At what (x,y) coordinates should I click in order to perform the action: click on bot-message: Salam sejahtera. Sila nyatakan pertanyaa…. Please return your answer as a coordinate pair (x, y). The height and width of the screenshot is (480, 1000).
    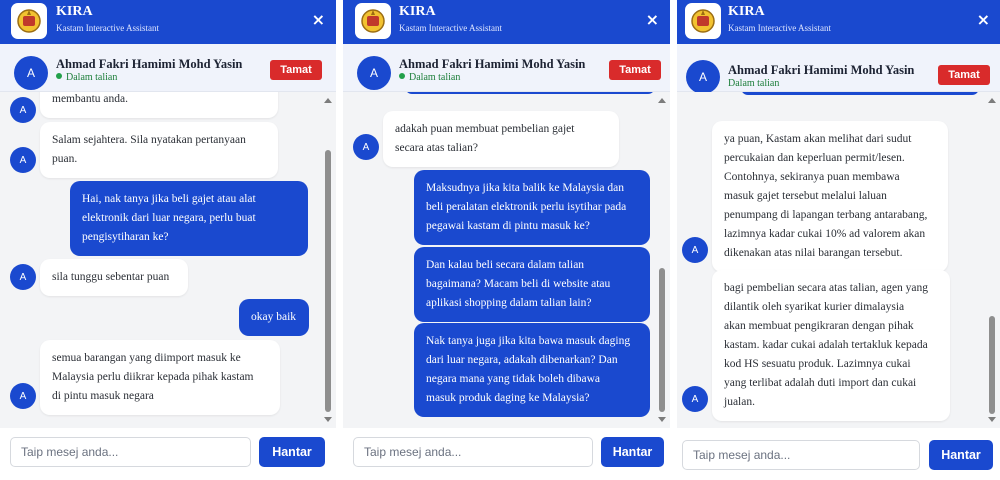
    Looking at the image, I should click on (159, 150).